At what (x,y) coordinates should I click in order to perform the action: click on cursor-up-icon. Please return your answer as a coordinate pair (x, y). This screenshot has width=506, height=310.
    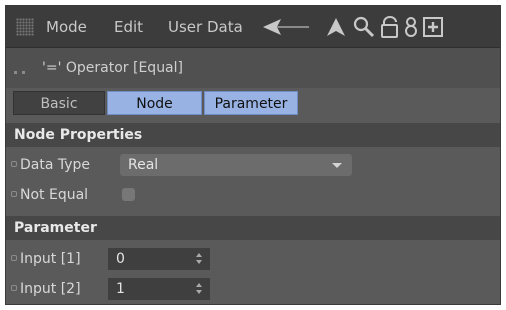
    Looking at the image, I should click on (336, 27).